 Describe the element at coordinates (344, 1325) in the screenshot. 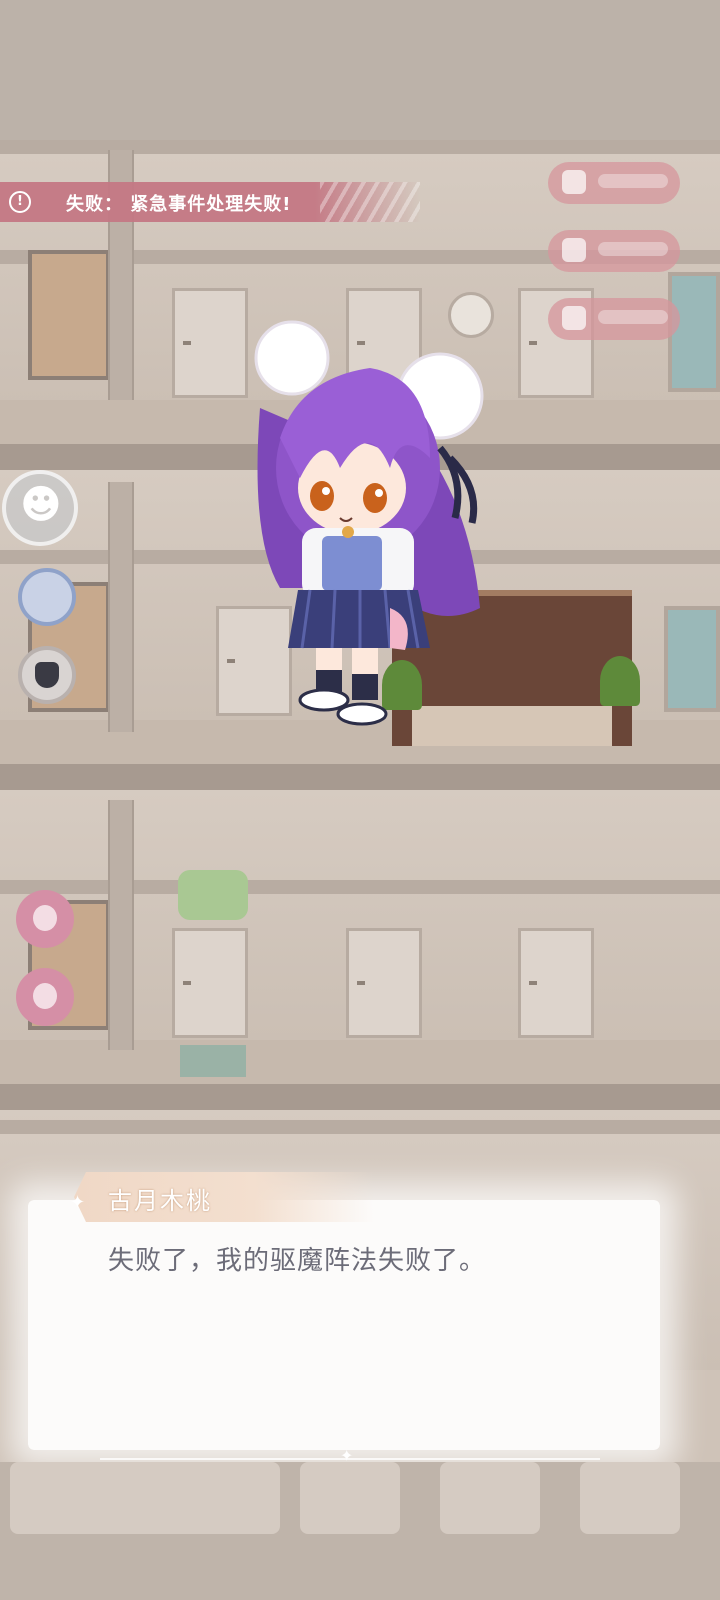

I see `dialogue-box` at that location.